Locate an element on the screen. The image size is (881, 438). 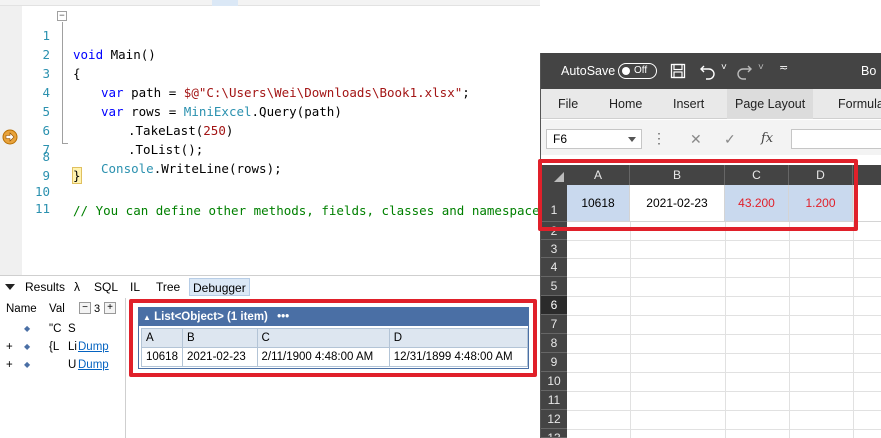
tab-tree: Tree is located at coordinates (168, 287).